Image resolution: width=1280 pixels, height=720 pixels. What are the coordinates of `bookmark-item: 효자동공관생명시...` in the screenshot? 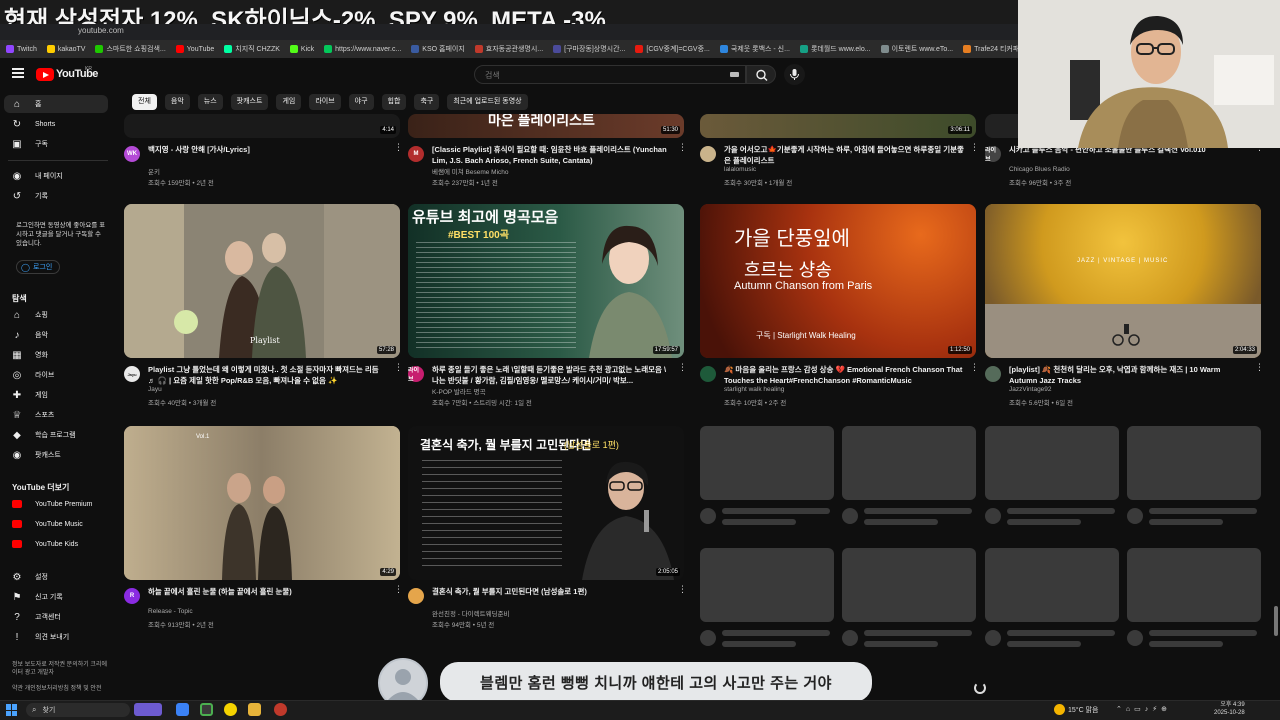 It's located at (508, 49).